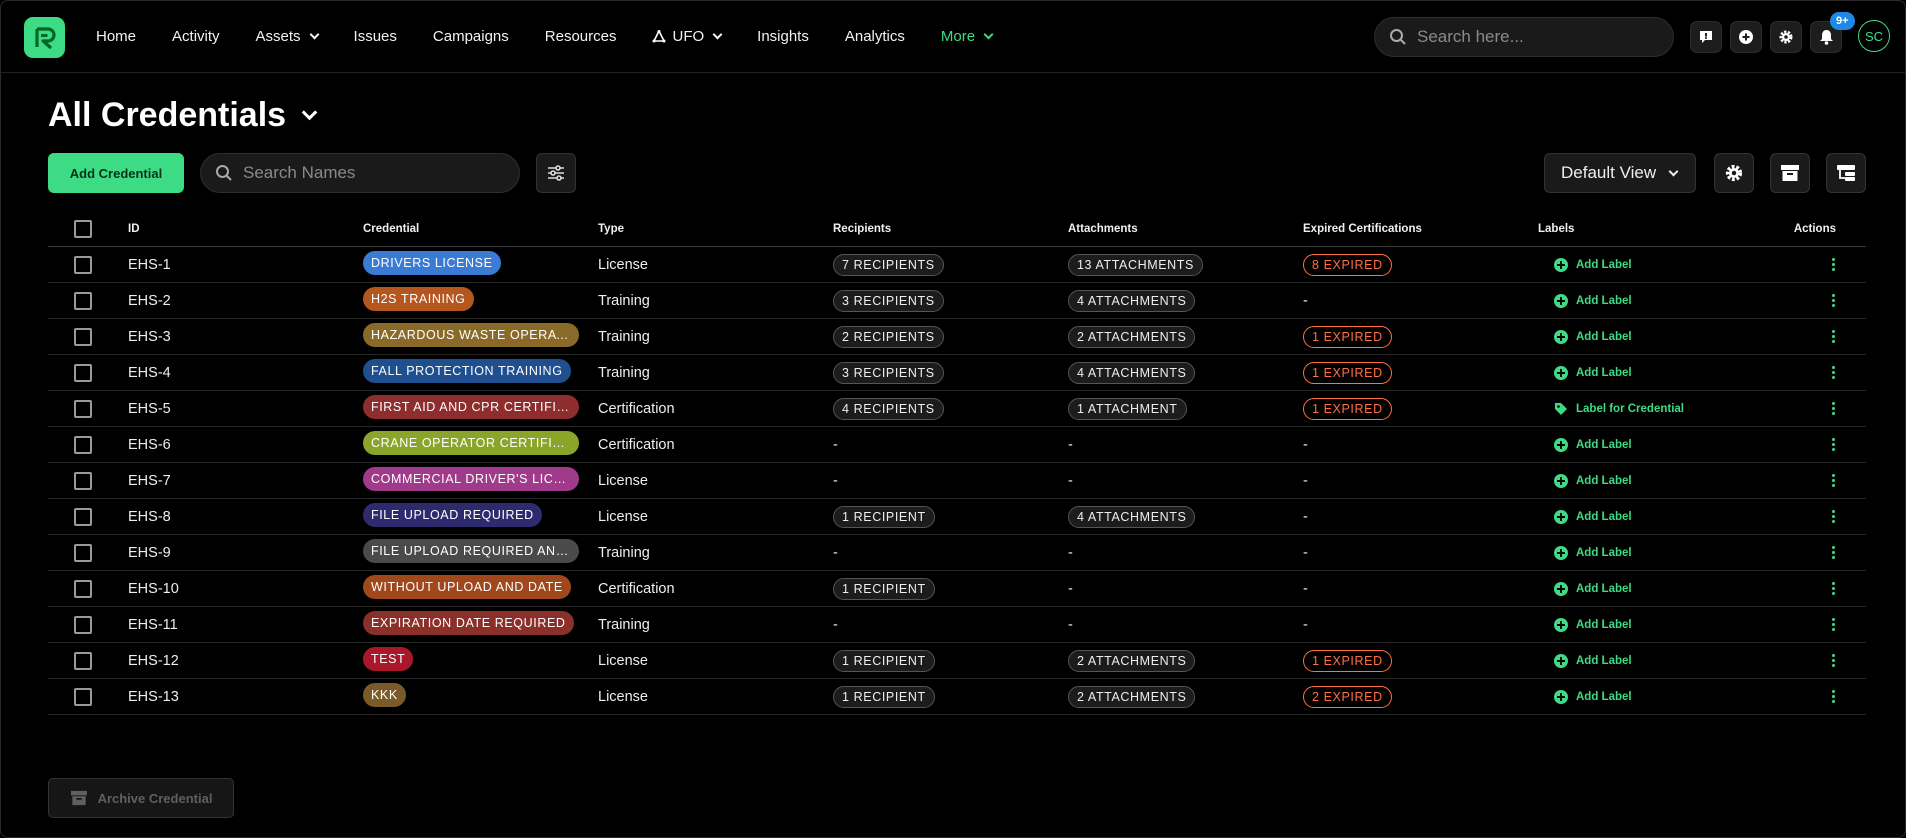 The height and width of the screenshot is (838, 1906). I want to click on archive-credential-button: Archive Credential, so click(141, 798).